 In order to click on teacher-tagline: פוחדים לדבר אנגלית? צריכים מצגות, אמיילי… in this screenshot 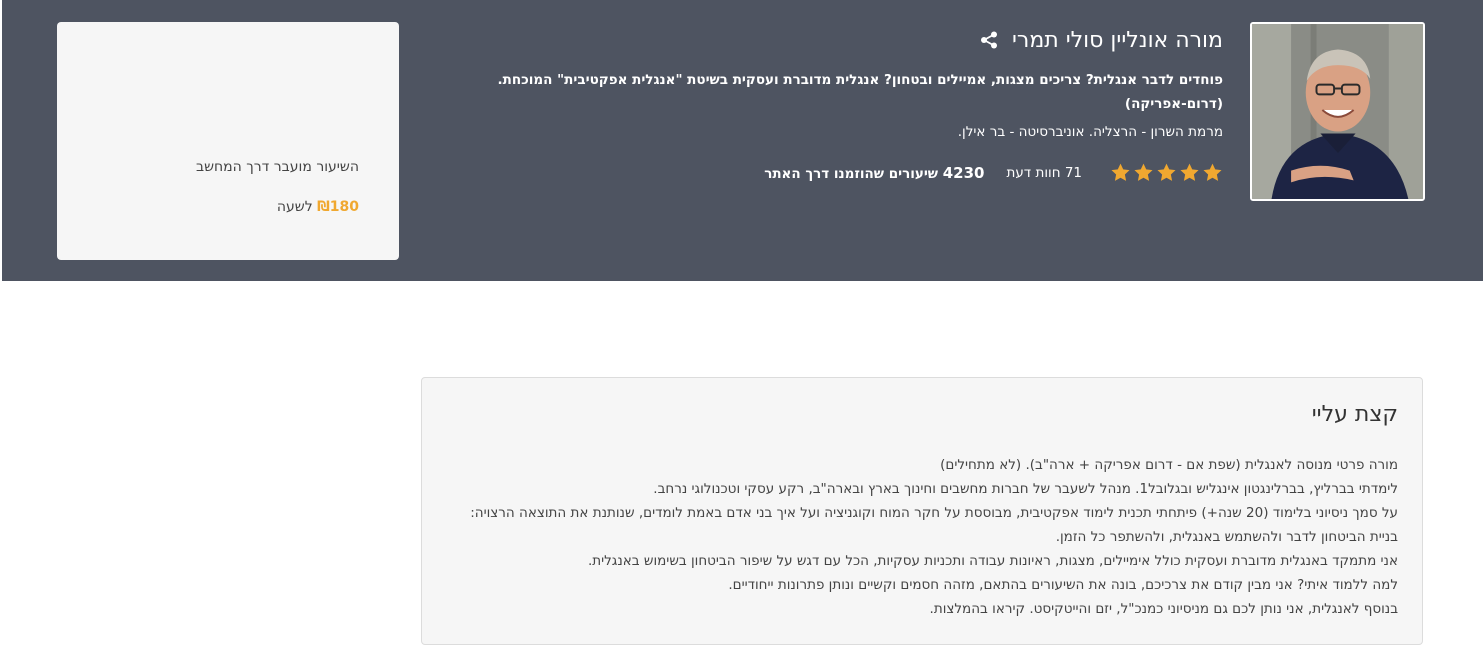, I will do `click(860, 92)`.